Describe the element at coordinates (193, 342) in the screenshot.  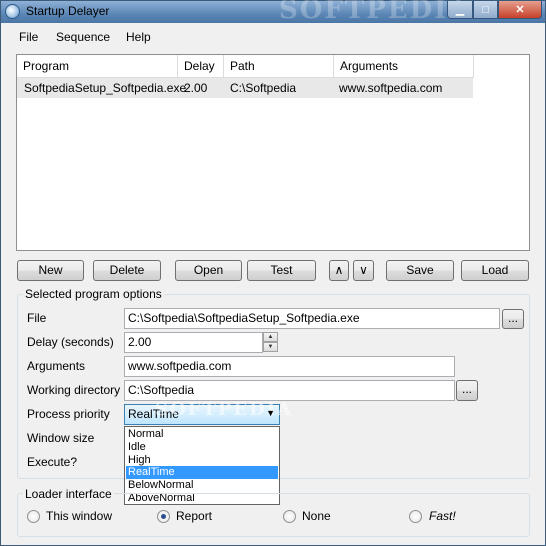
I see `delay-field: 2.00` at that location.